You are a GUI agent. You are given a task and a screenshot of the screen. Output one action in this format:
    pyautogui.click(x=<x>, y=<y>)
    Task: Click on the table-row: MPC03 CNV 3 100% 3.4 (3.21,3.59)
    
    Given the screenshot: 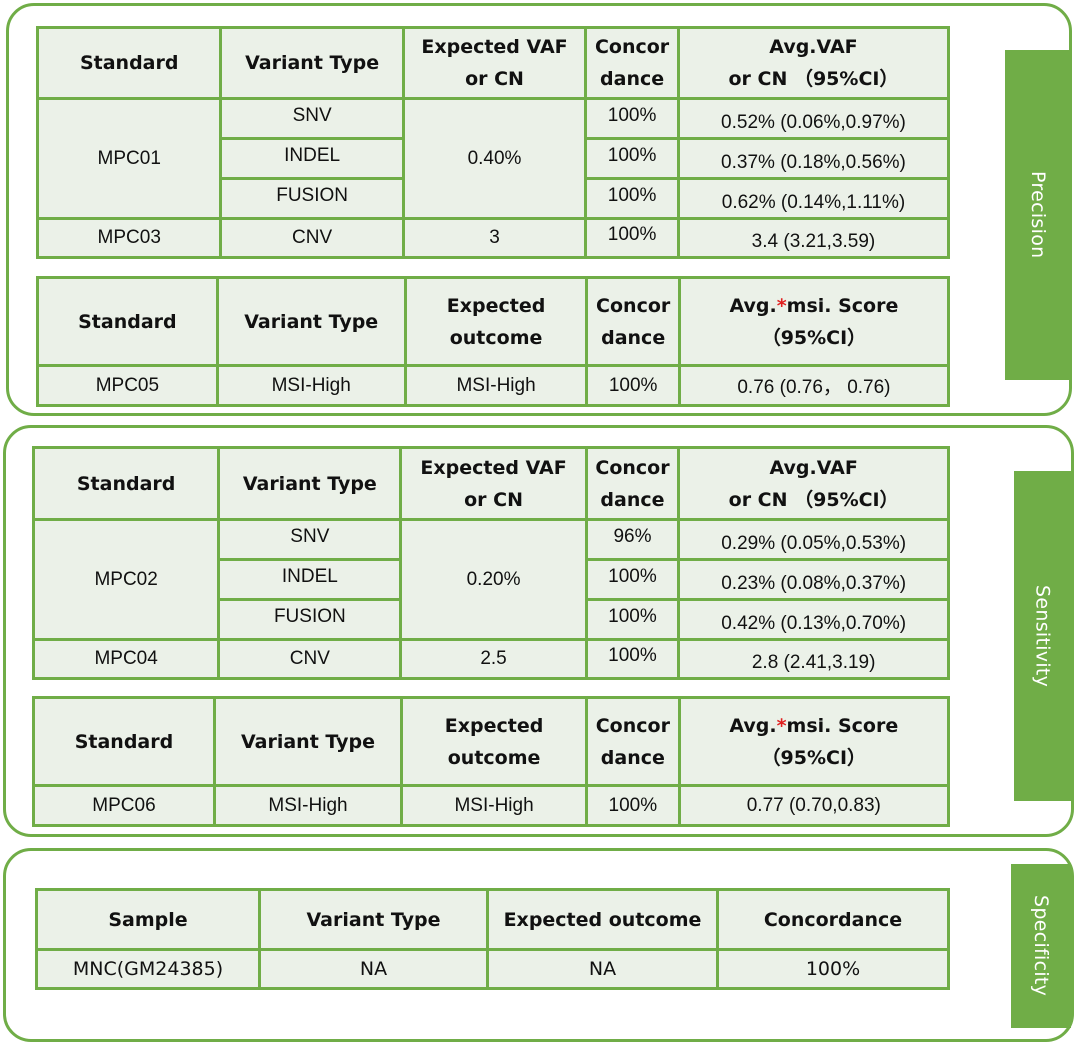 What is the action you would take?
    pyautogui.click(x=493, y=238)
    